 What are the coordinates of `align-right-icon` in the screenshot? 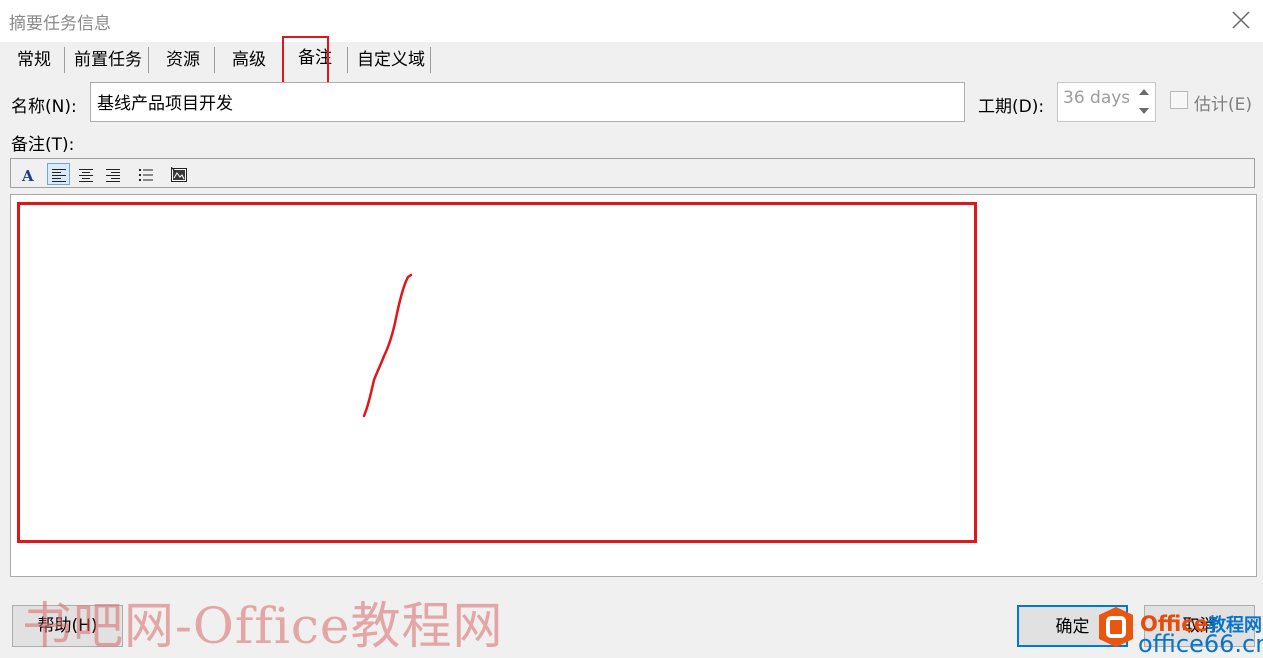 It's located at (113, 175).